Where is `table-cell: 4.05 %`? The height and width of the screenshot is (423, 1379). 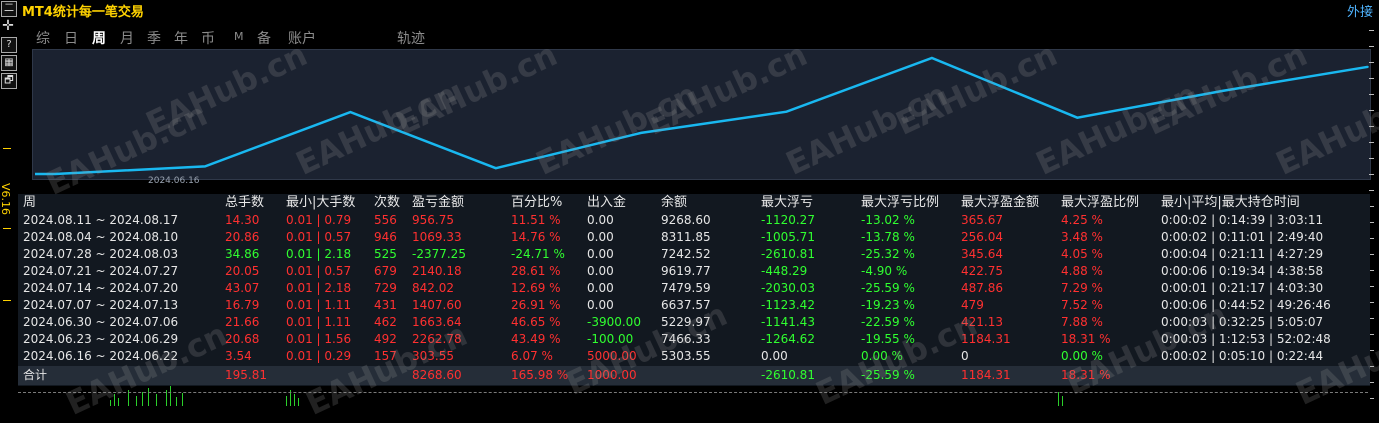 table-cell: 4.05 % is located at coordinates (1082, 254).